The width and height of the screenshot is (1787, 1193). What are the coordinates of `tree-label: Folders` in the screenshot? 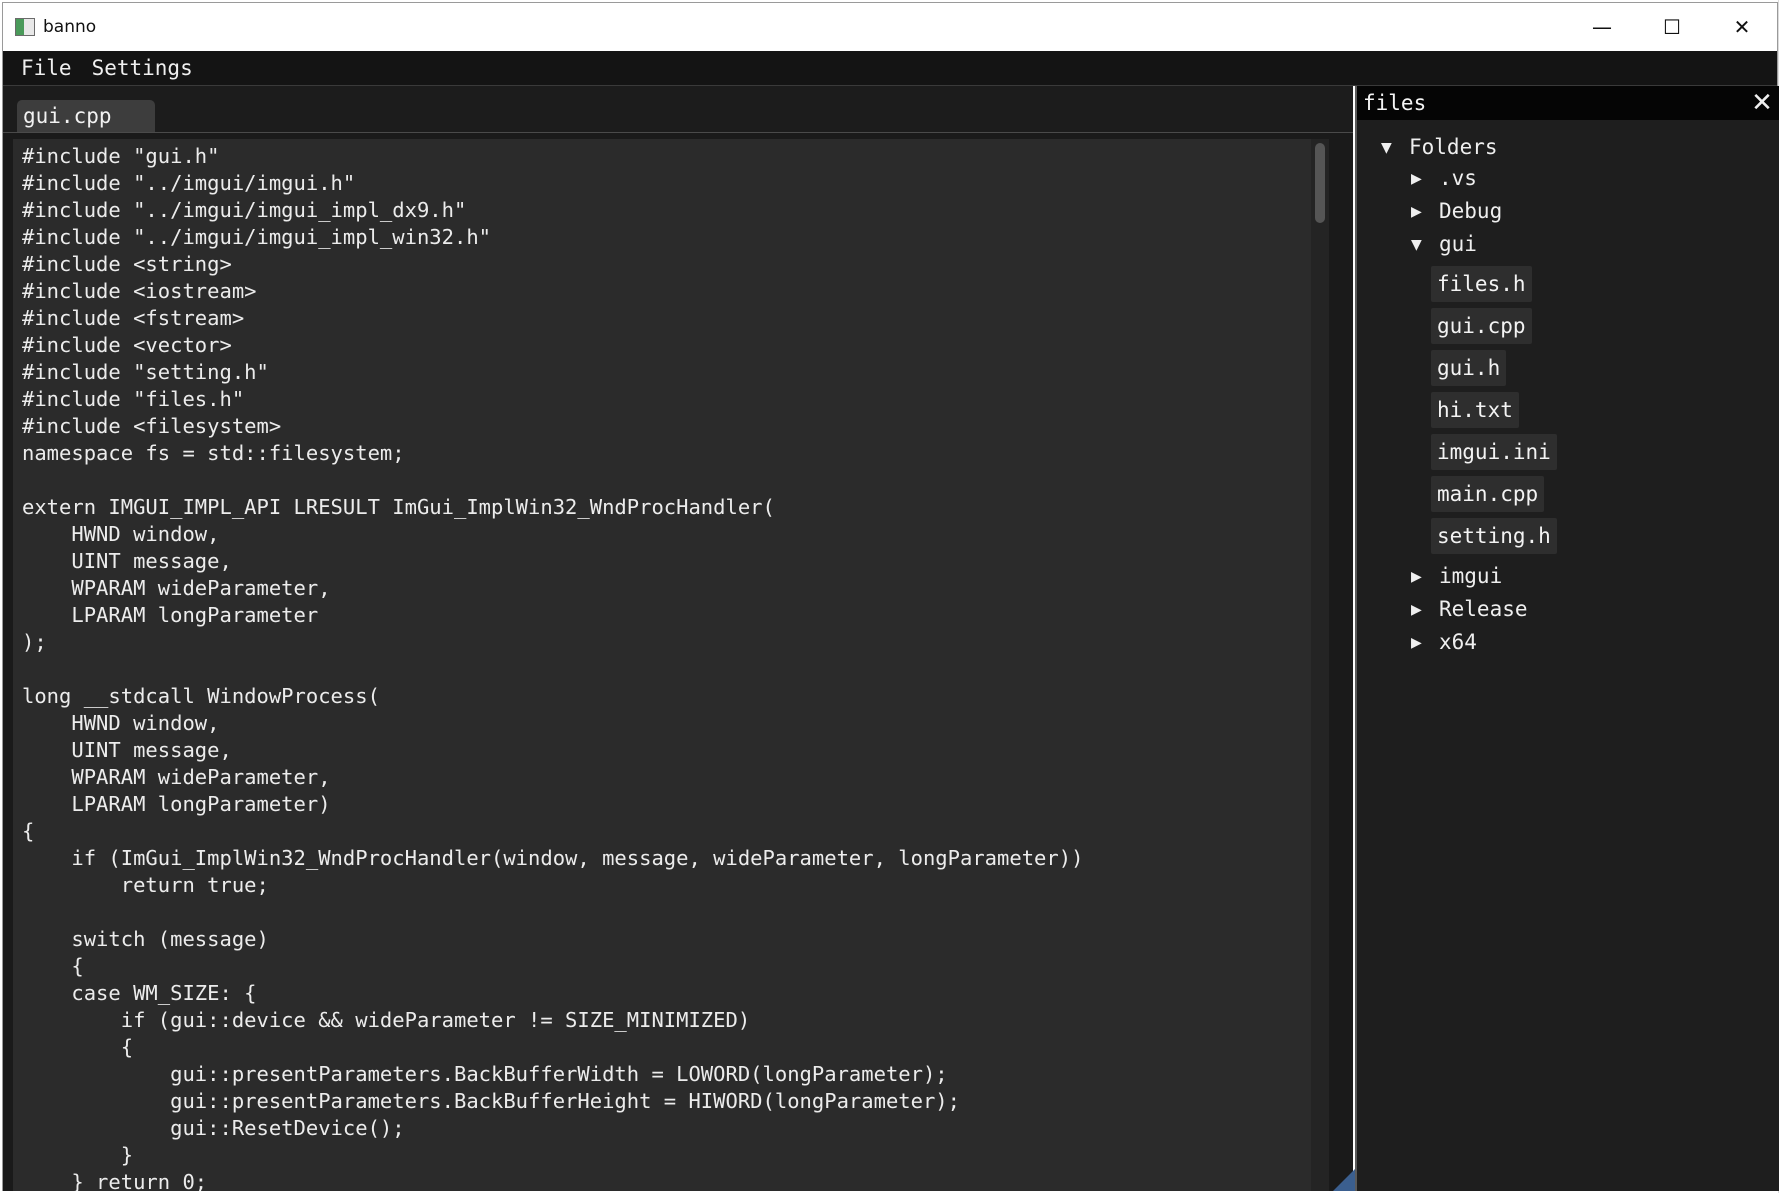 It's located at (1453, 147).